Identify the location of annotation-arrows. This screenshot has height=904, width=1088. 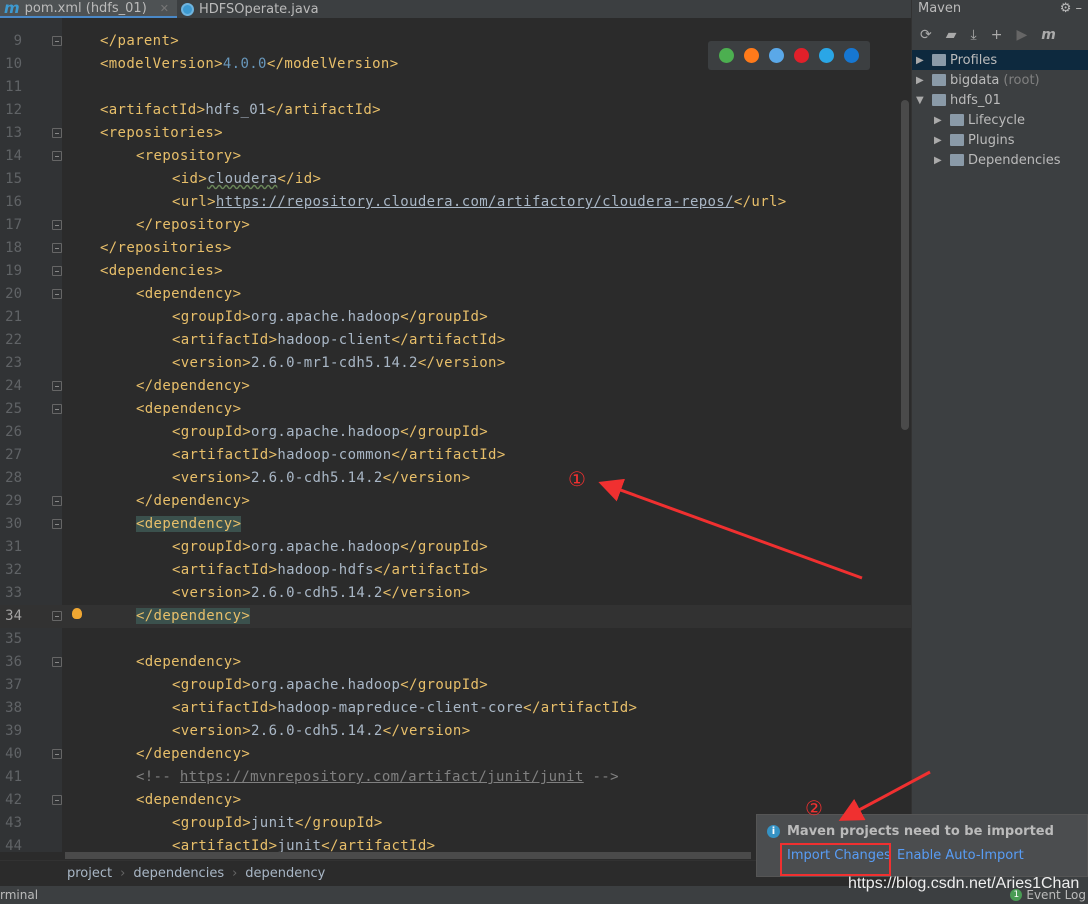
(764, 649).